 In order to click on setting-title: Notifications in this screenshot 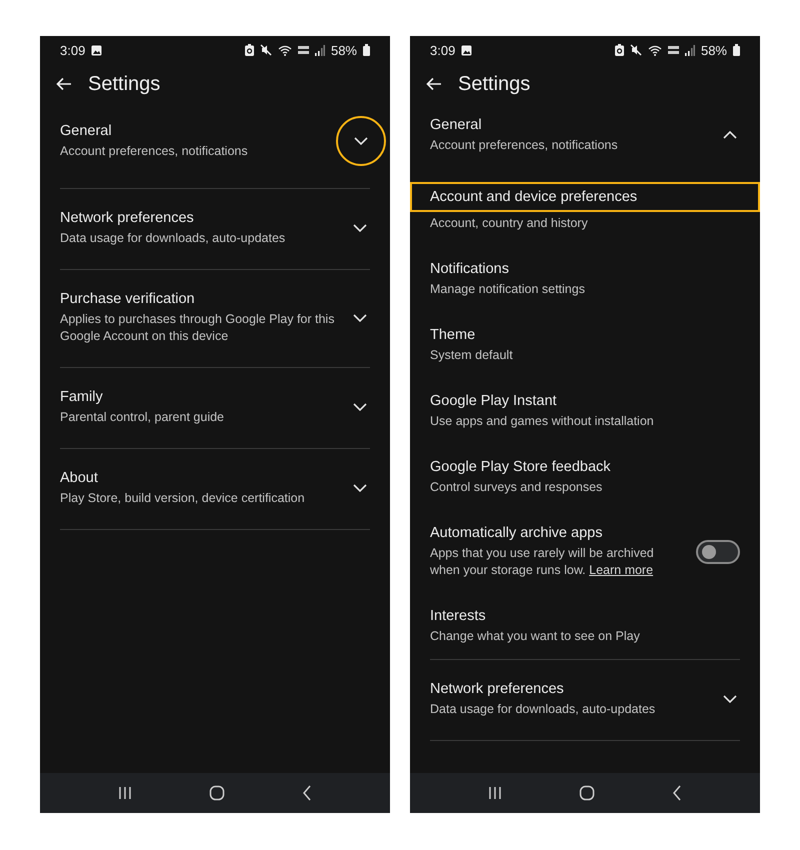, I will do `click(585, 269)`.